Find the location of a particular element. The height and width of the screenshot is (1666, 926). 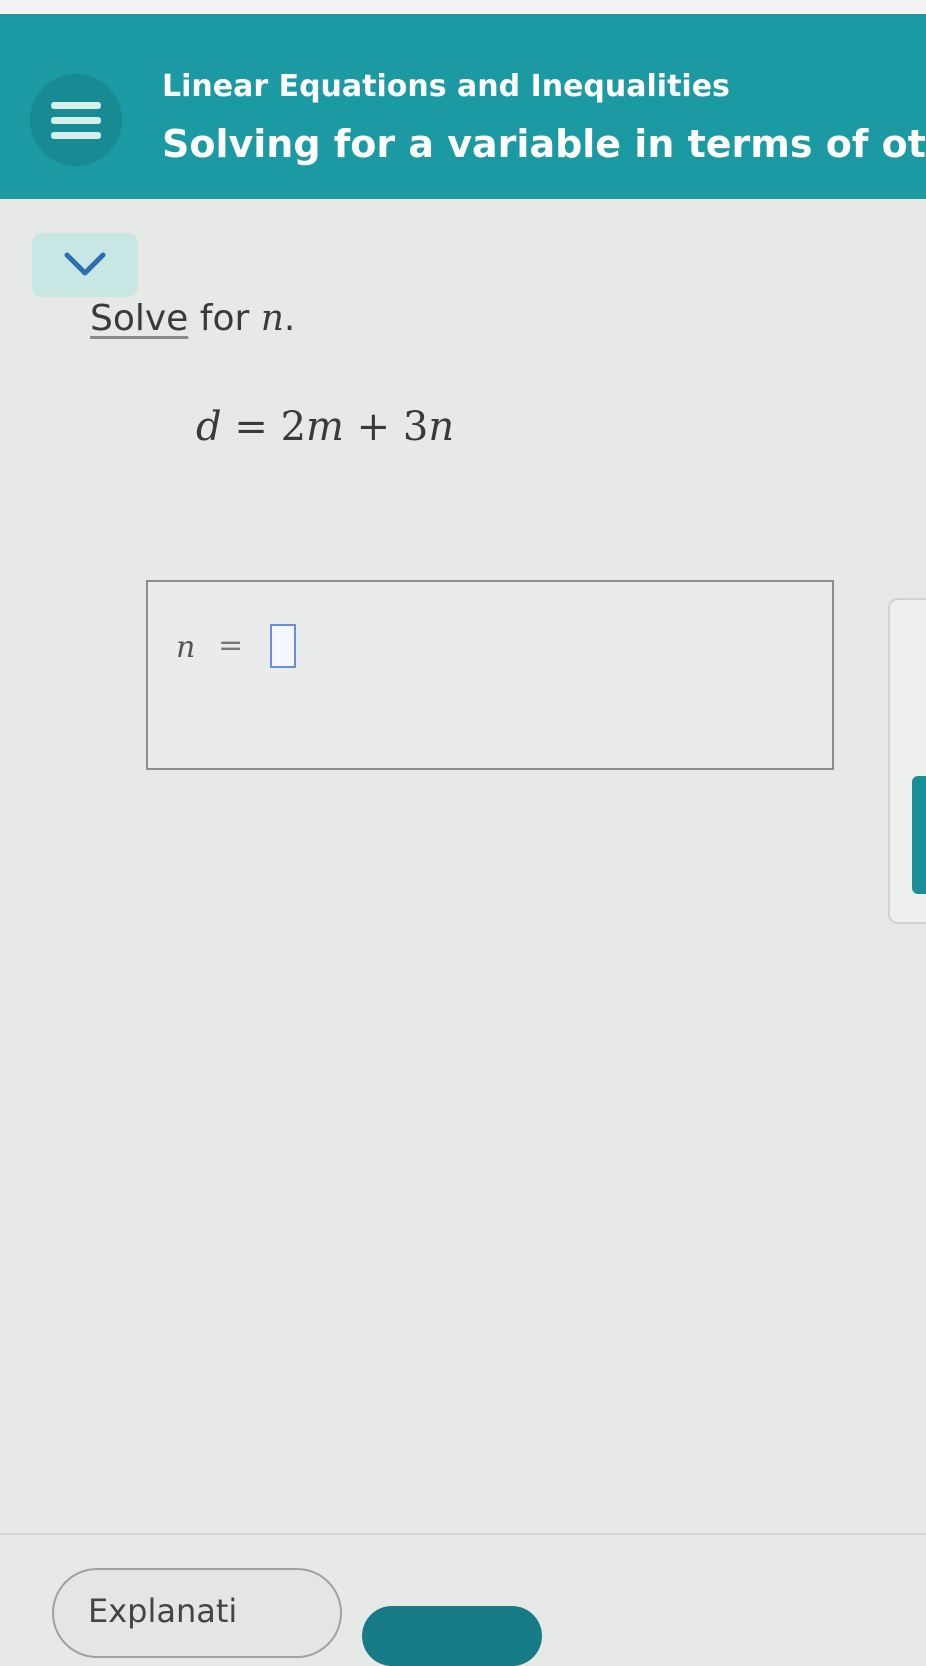

explanation-button: Explanati is located at coordinates (197, 1613).